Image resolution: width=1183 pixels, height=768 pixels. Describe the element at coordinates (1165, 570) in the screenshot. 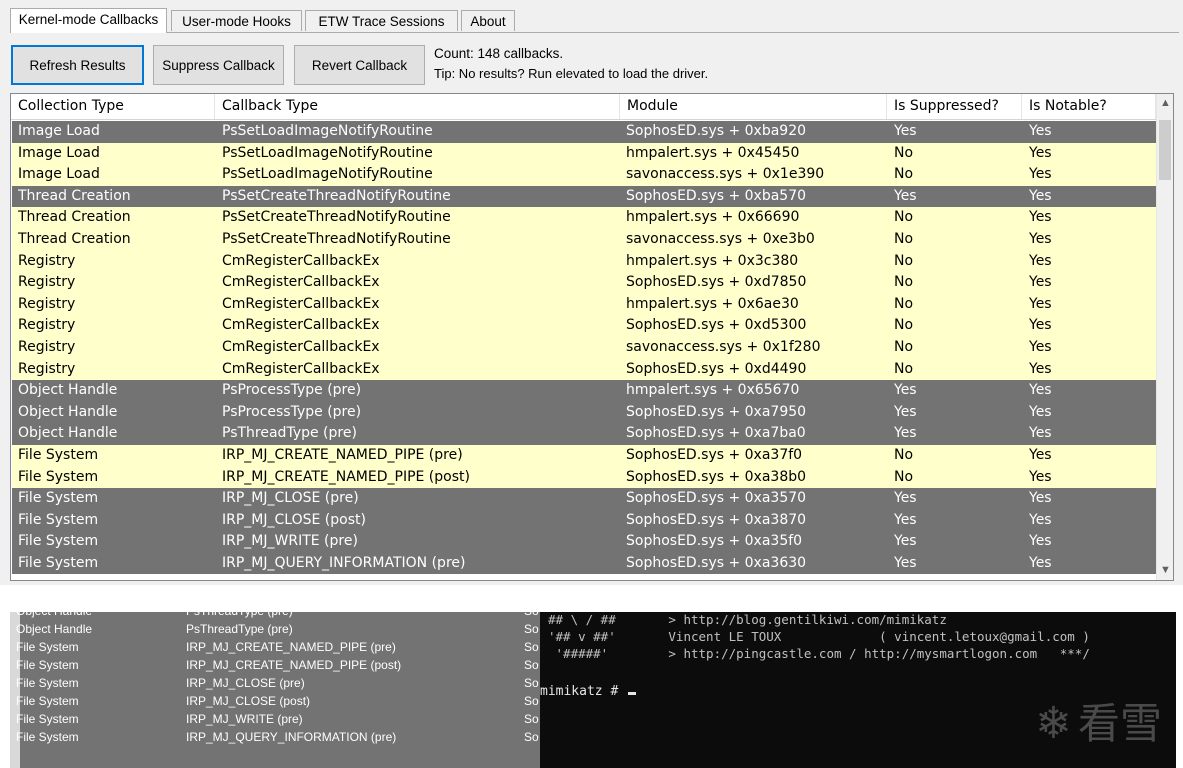

I see `scroll-down-icon: ▼` at that location.